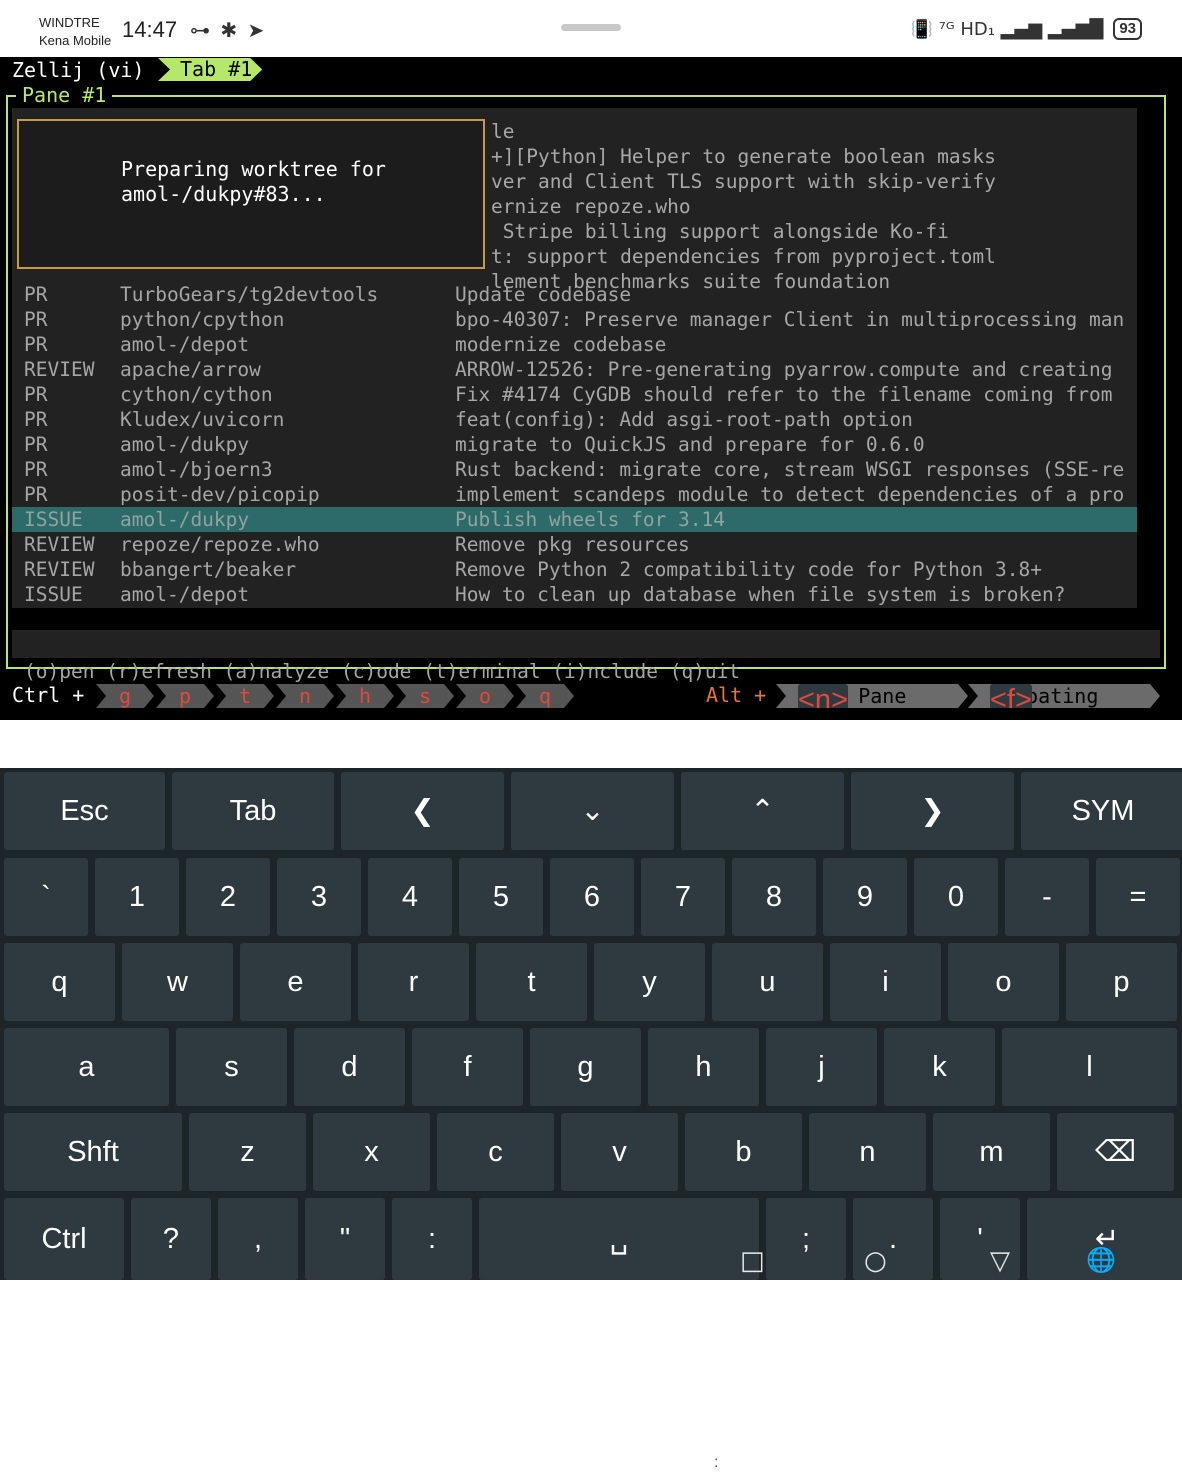 The width and height of the screenshot is (1182, 1472). Describe the element at coordinates (545, 696) in the screenshot. I see `ctrl-key-q: q` at that location.